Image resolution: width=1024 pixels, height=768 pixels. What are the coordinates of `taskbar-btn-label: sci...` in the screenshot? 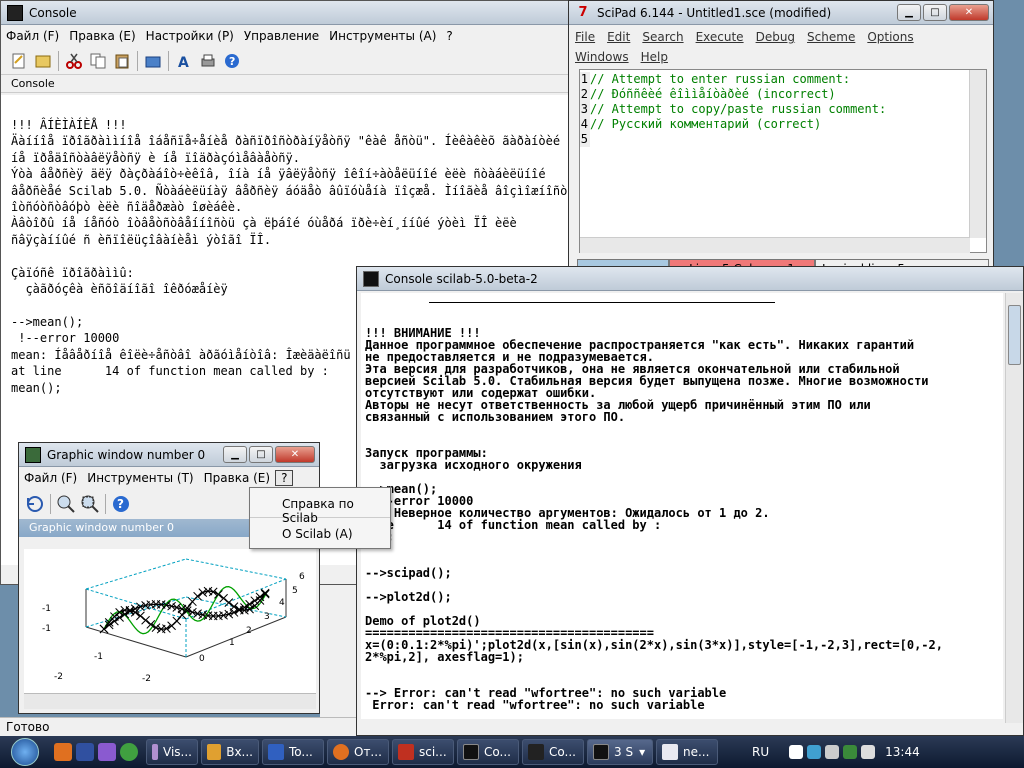 It's located at (433, 752).